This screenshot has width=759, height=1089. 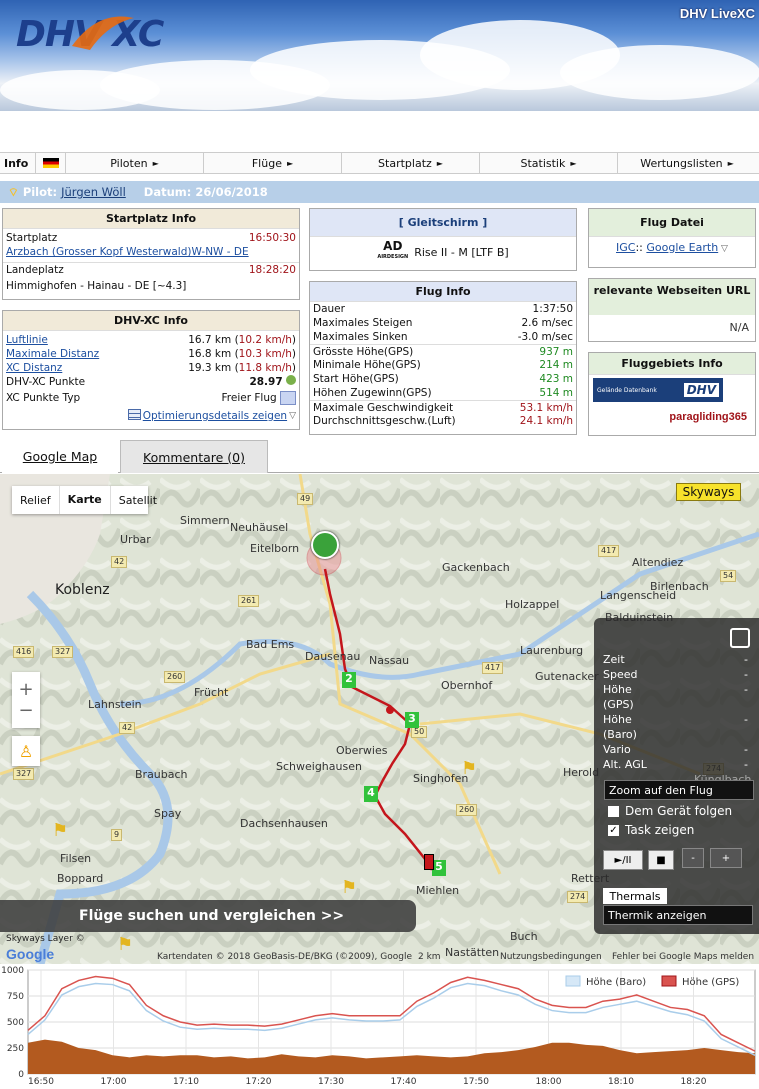 What do you see at coordinates (25, 689) in the screenshot?
I see `zoom-in-button: +` at bounding box center [25, 689].